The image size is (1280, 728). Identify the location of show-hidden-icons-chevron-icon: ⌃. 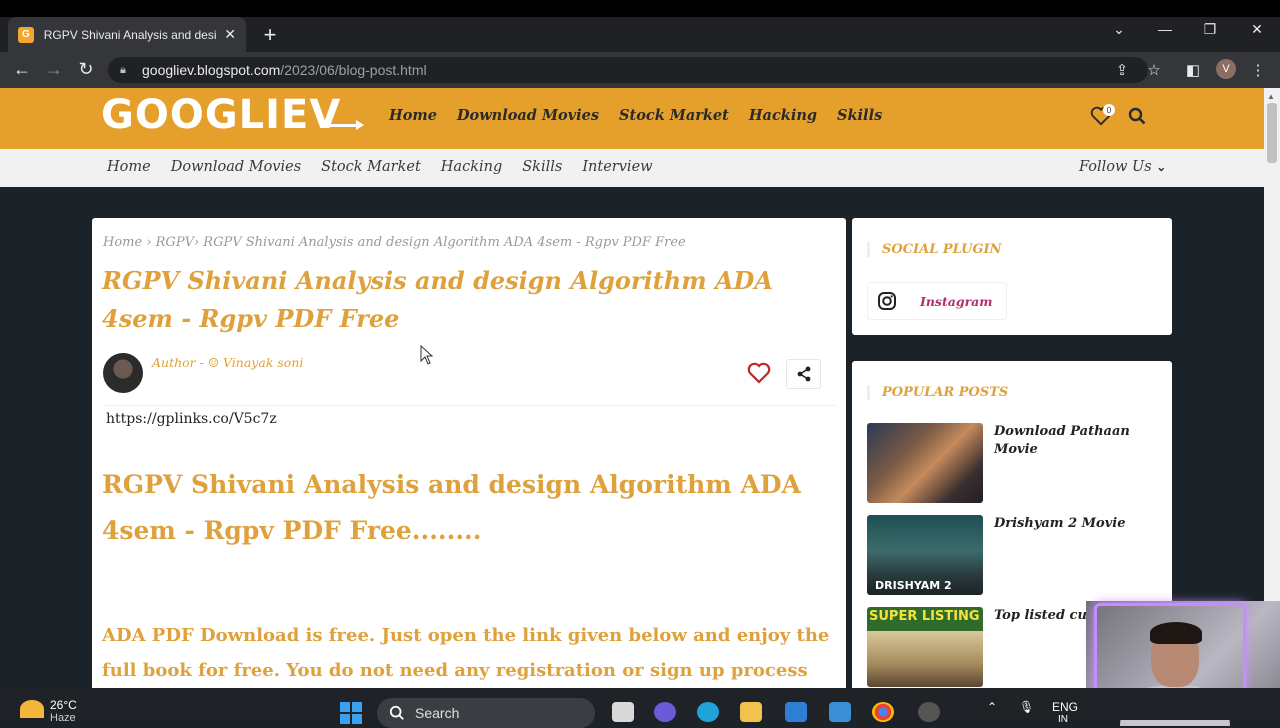
(992, 707).